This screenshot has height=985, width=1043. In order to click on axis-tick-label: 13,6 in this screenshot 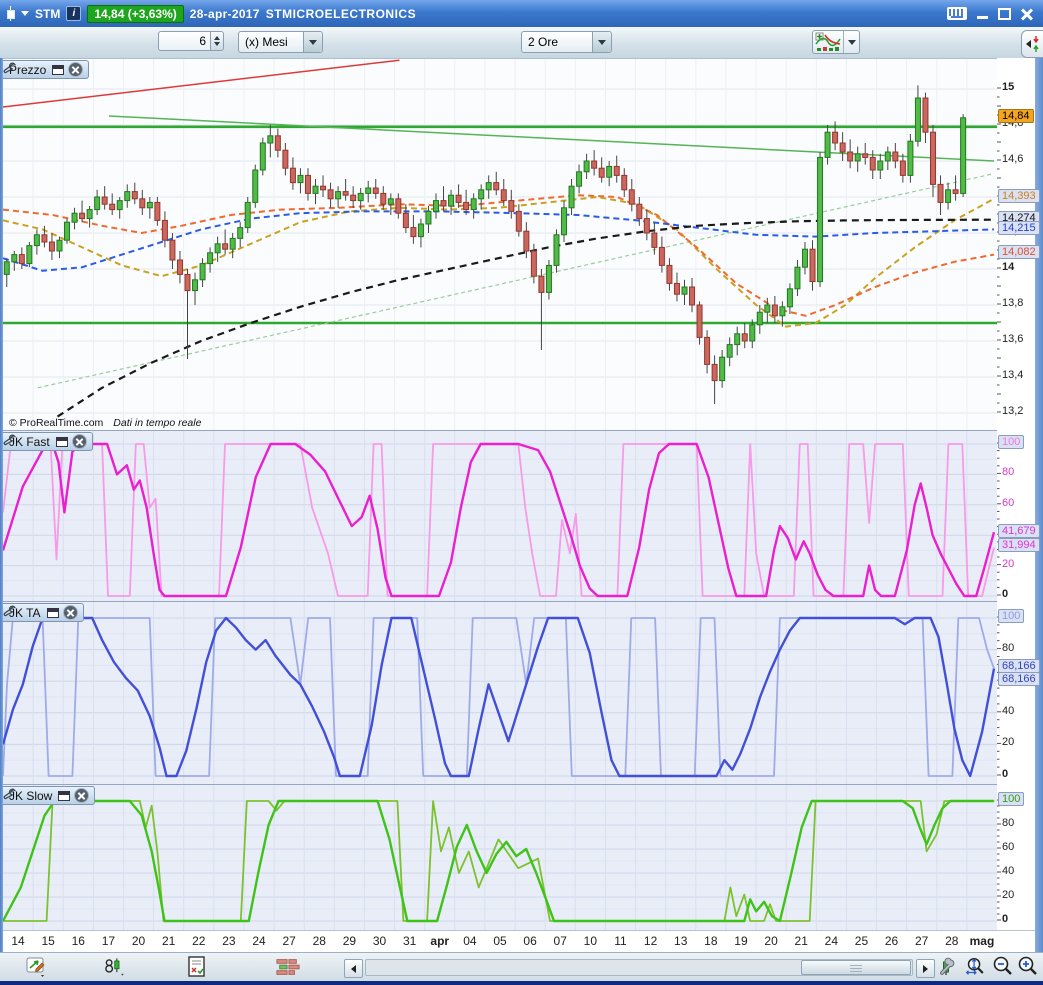, I will do `click(1013, 339)`.